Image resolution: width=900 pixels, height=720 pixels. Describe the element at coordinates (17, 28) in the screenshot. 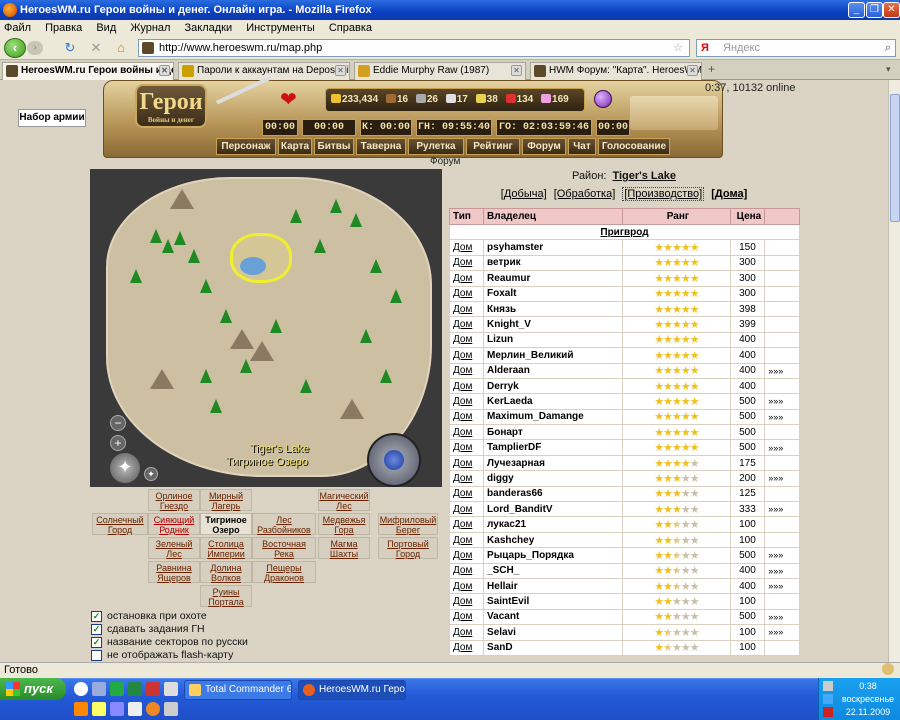

I see `menu-file: Файл` at that location.